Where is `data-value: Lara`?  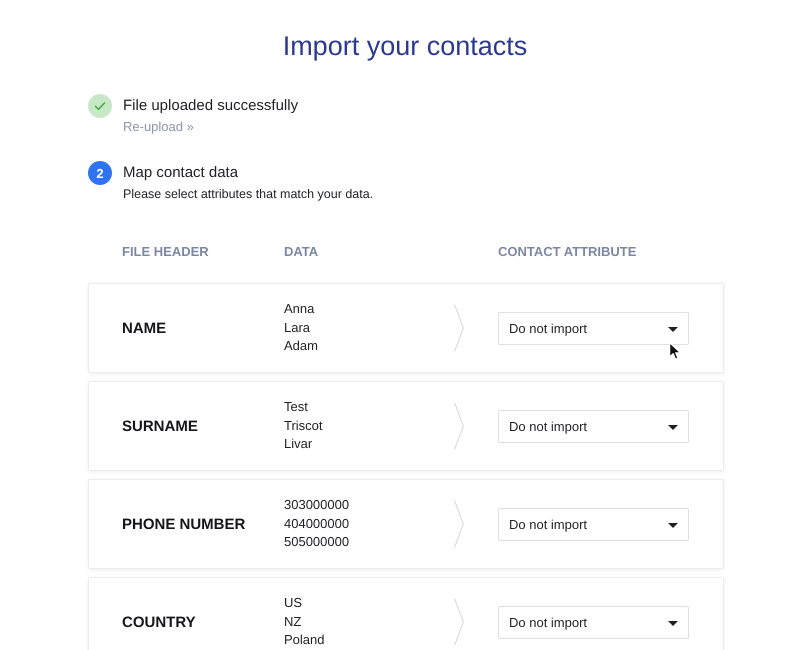 data-value: Lara is located at coordinates (298, 327).